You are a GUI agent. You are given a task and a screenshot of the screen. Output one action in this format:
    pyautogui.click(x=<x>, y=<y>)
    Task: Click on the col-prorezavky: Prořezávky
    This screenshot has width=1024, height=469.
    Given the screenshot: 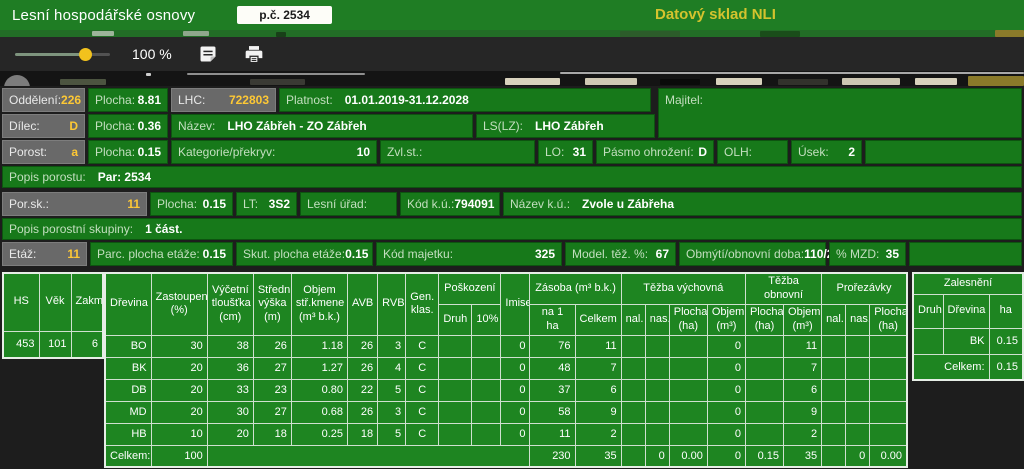 What is the action you would take?
    pyautogui.click(x=864, y=288)
    